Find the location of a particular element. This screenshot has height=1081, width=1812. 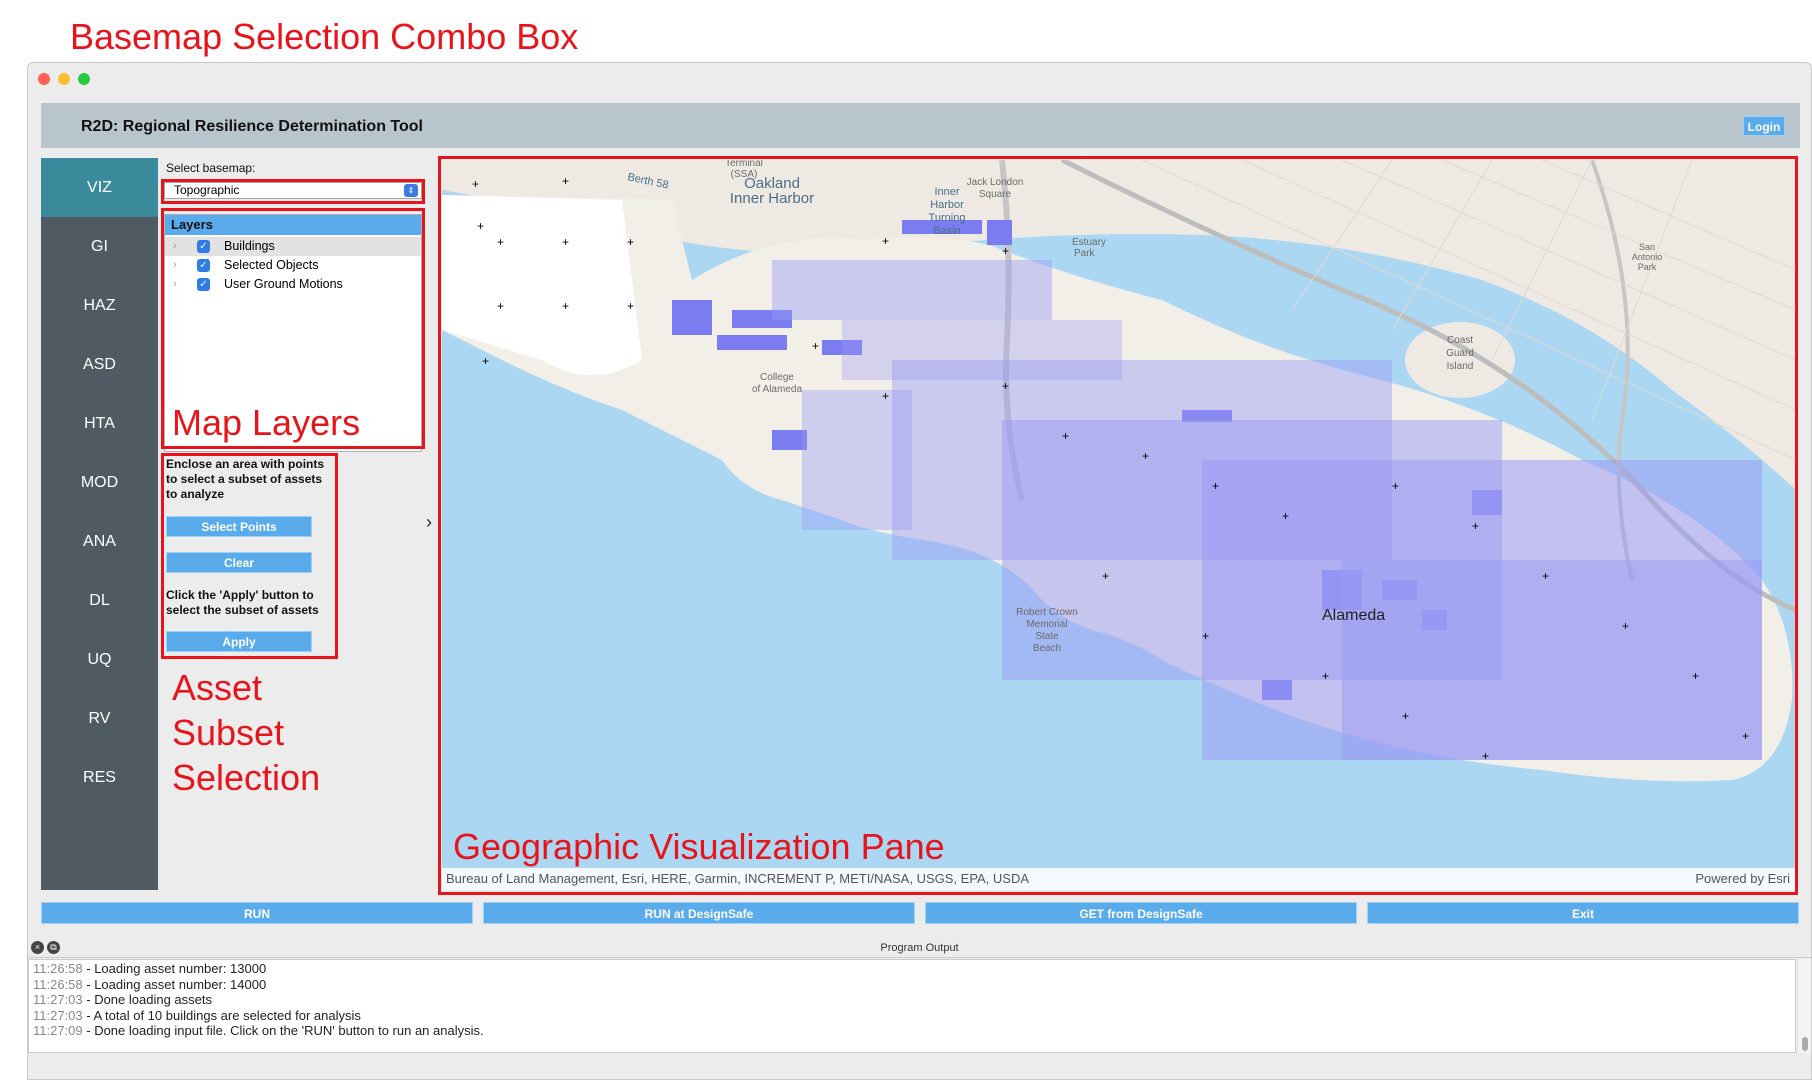

annotation-map-layers: Map Layers is located at coordinates (266, 422).